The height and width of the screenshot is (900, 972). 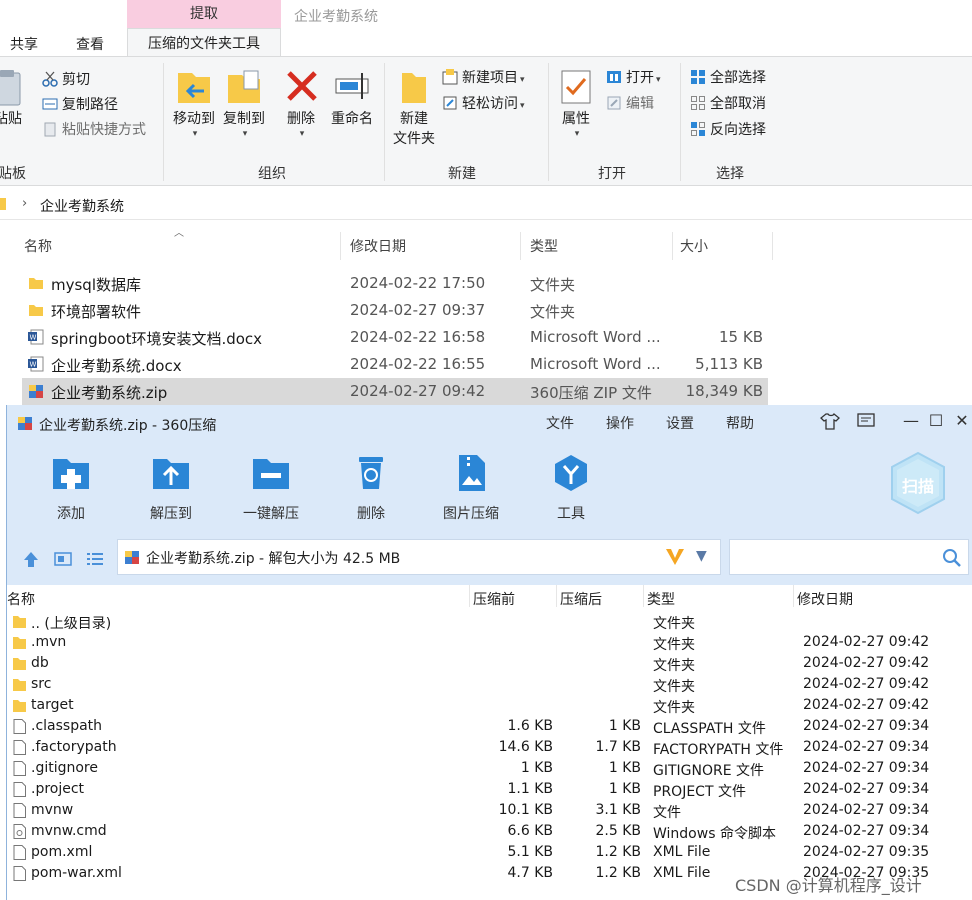 I want to click on easy-access-button: 轻松访问 ▾, so click(x=483, y=104).